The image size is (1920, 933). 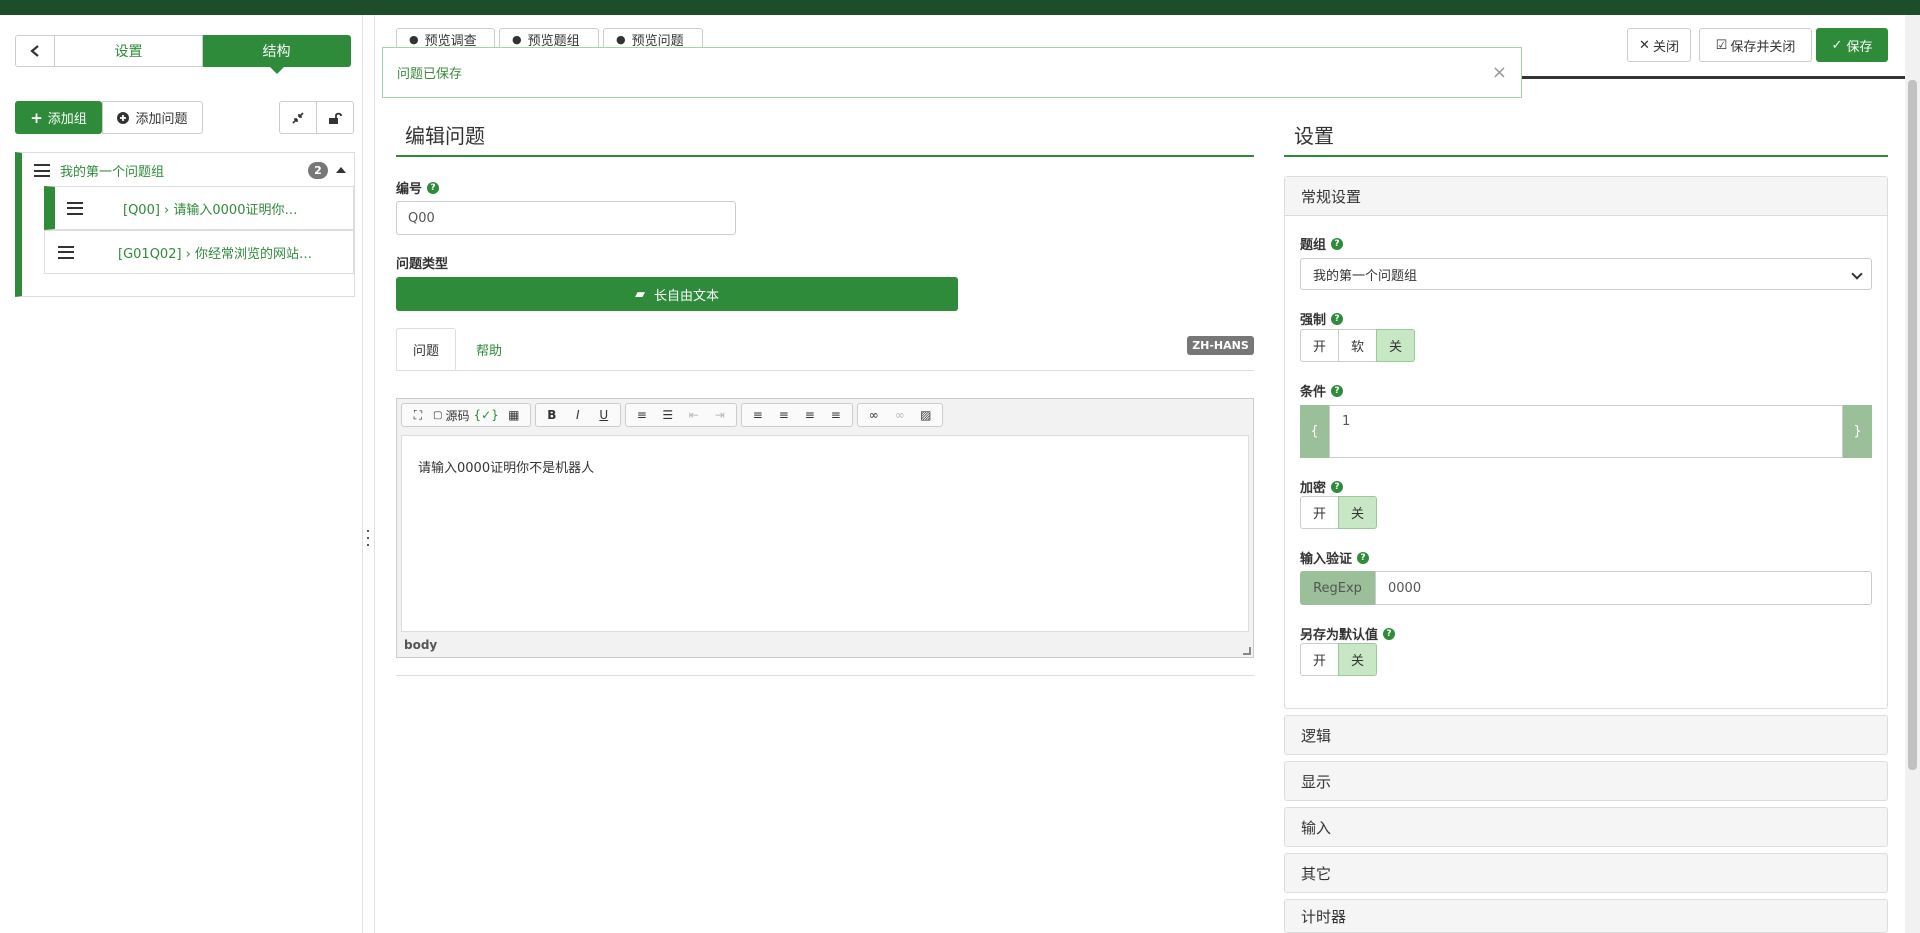 I want to click on default-on: 开, so click(x=1319, y=659).